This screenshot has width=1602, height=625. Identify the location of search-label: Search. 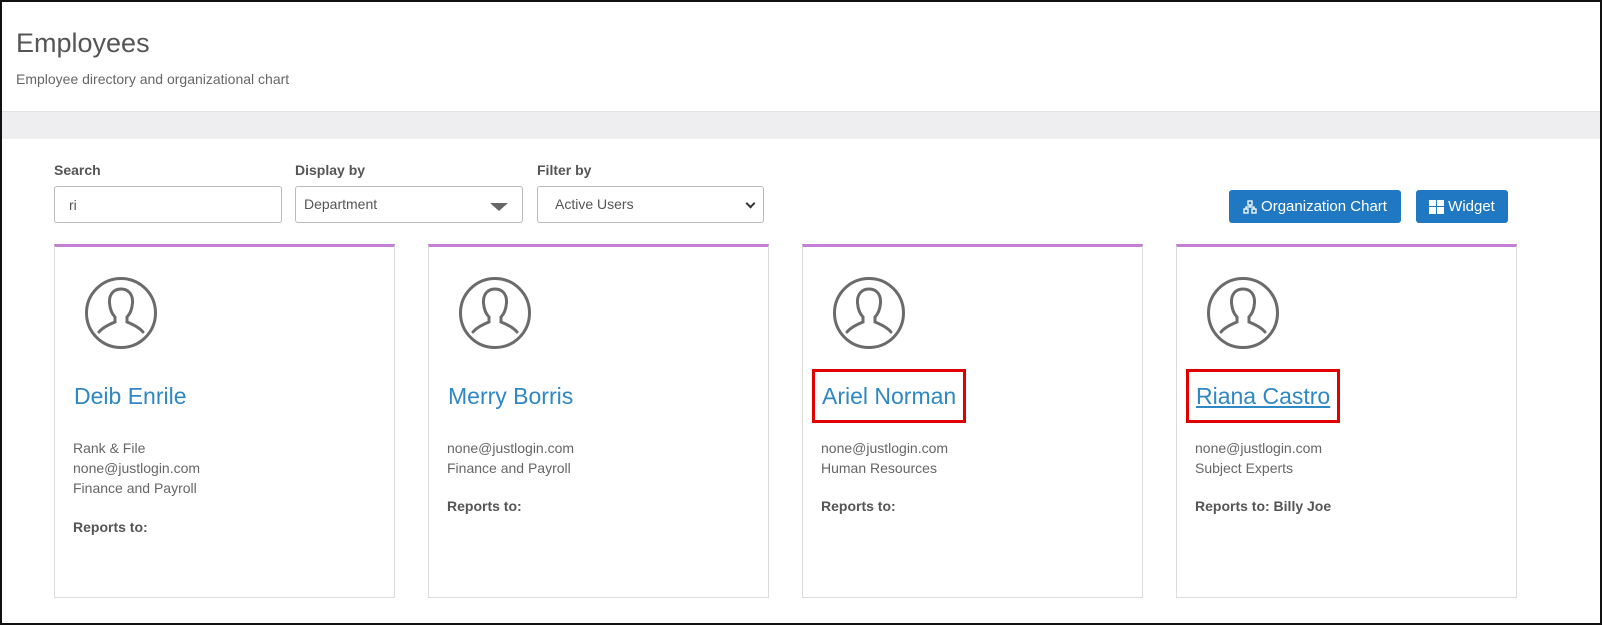
(77, 170).